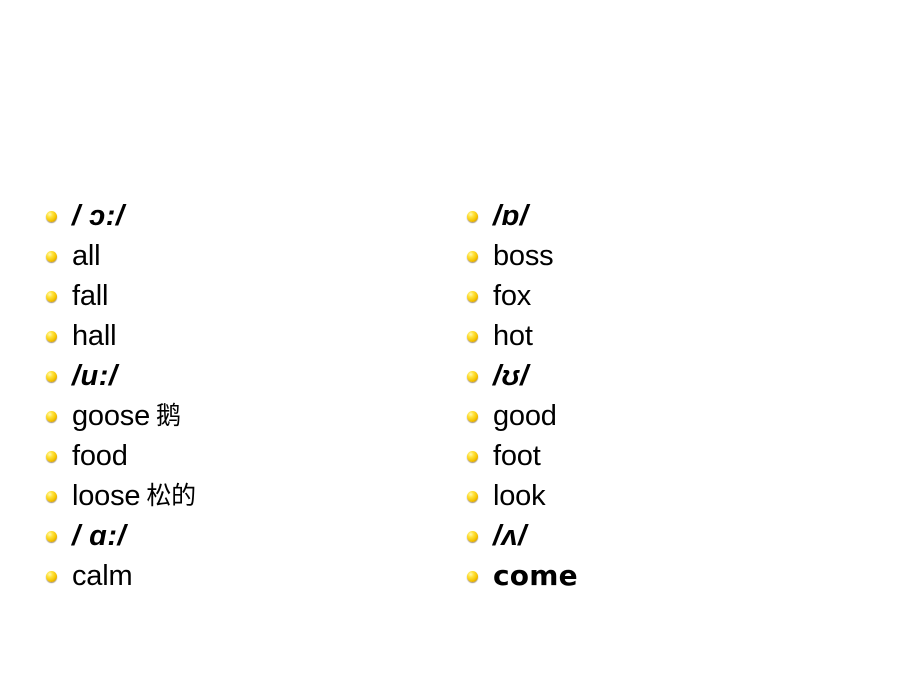  Describe the element at coordinates (90, 296) in the screenshot. I see `word-label: fall` at that location.